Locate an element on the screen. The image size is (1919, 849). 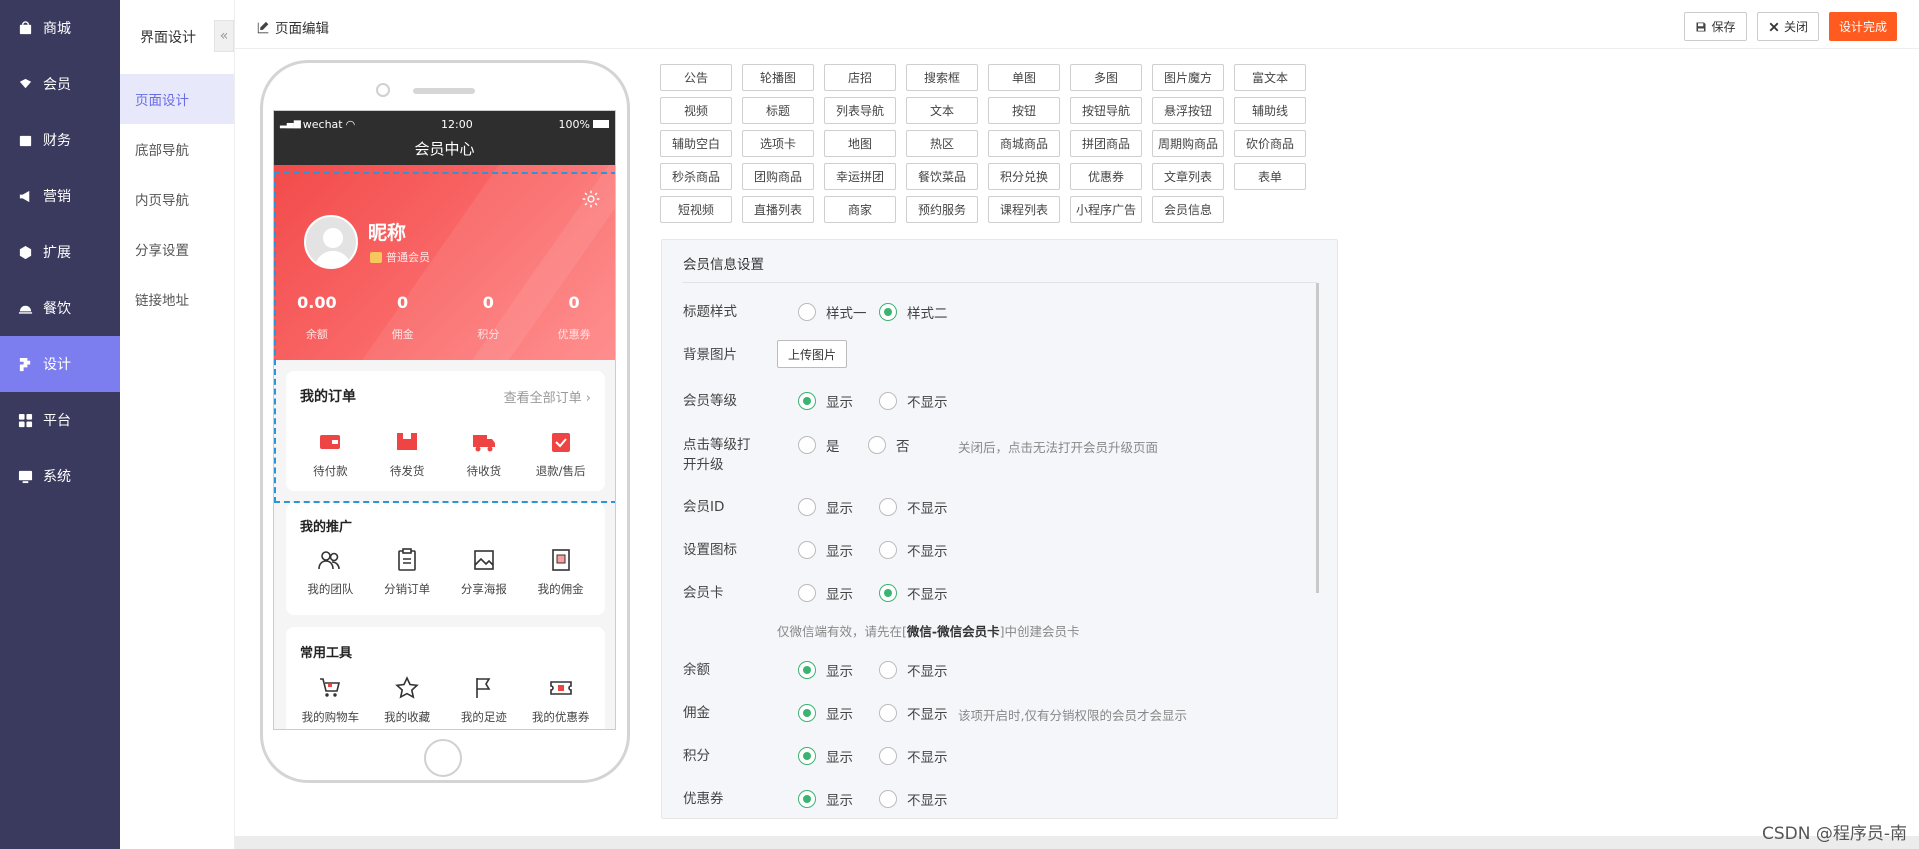
collapse-toggle: « is located at coordinates (224, 36).